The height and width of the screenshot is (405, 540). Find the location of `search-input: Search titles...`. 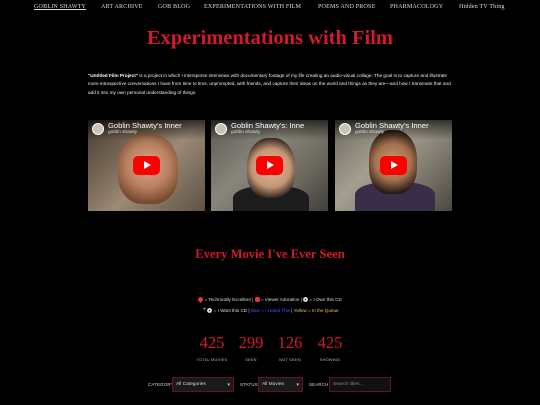

search-input: Search titles... is located at coordinates (360, 384).